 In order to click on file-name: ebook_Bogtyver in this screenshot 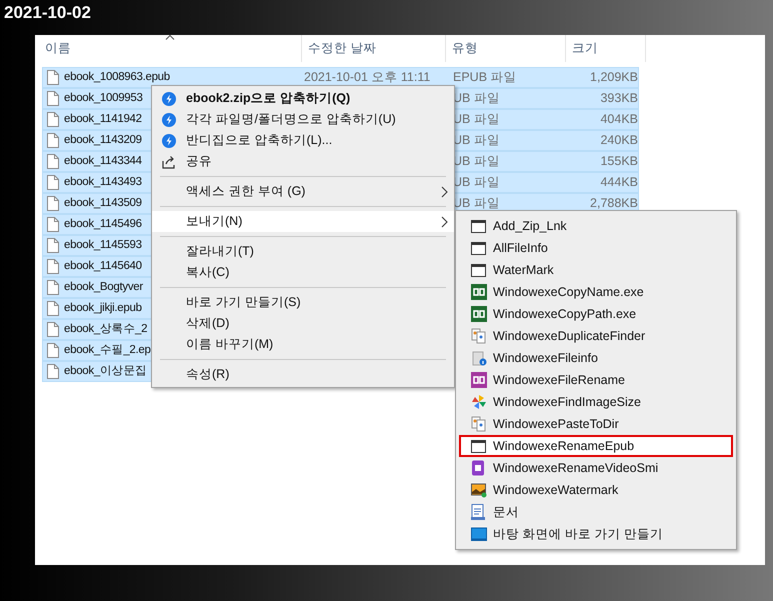, I will do `click(103, 287)`.